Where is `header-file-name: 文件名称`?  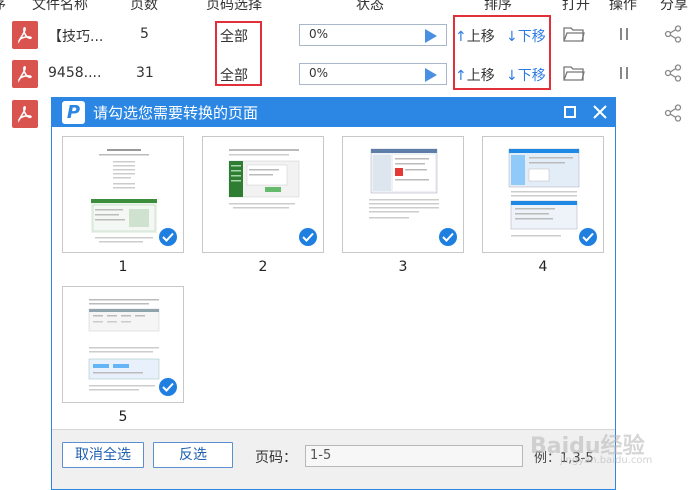 header-file-name: 文件名称 is located at coordinates (60, 6).